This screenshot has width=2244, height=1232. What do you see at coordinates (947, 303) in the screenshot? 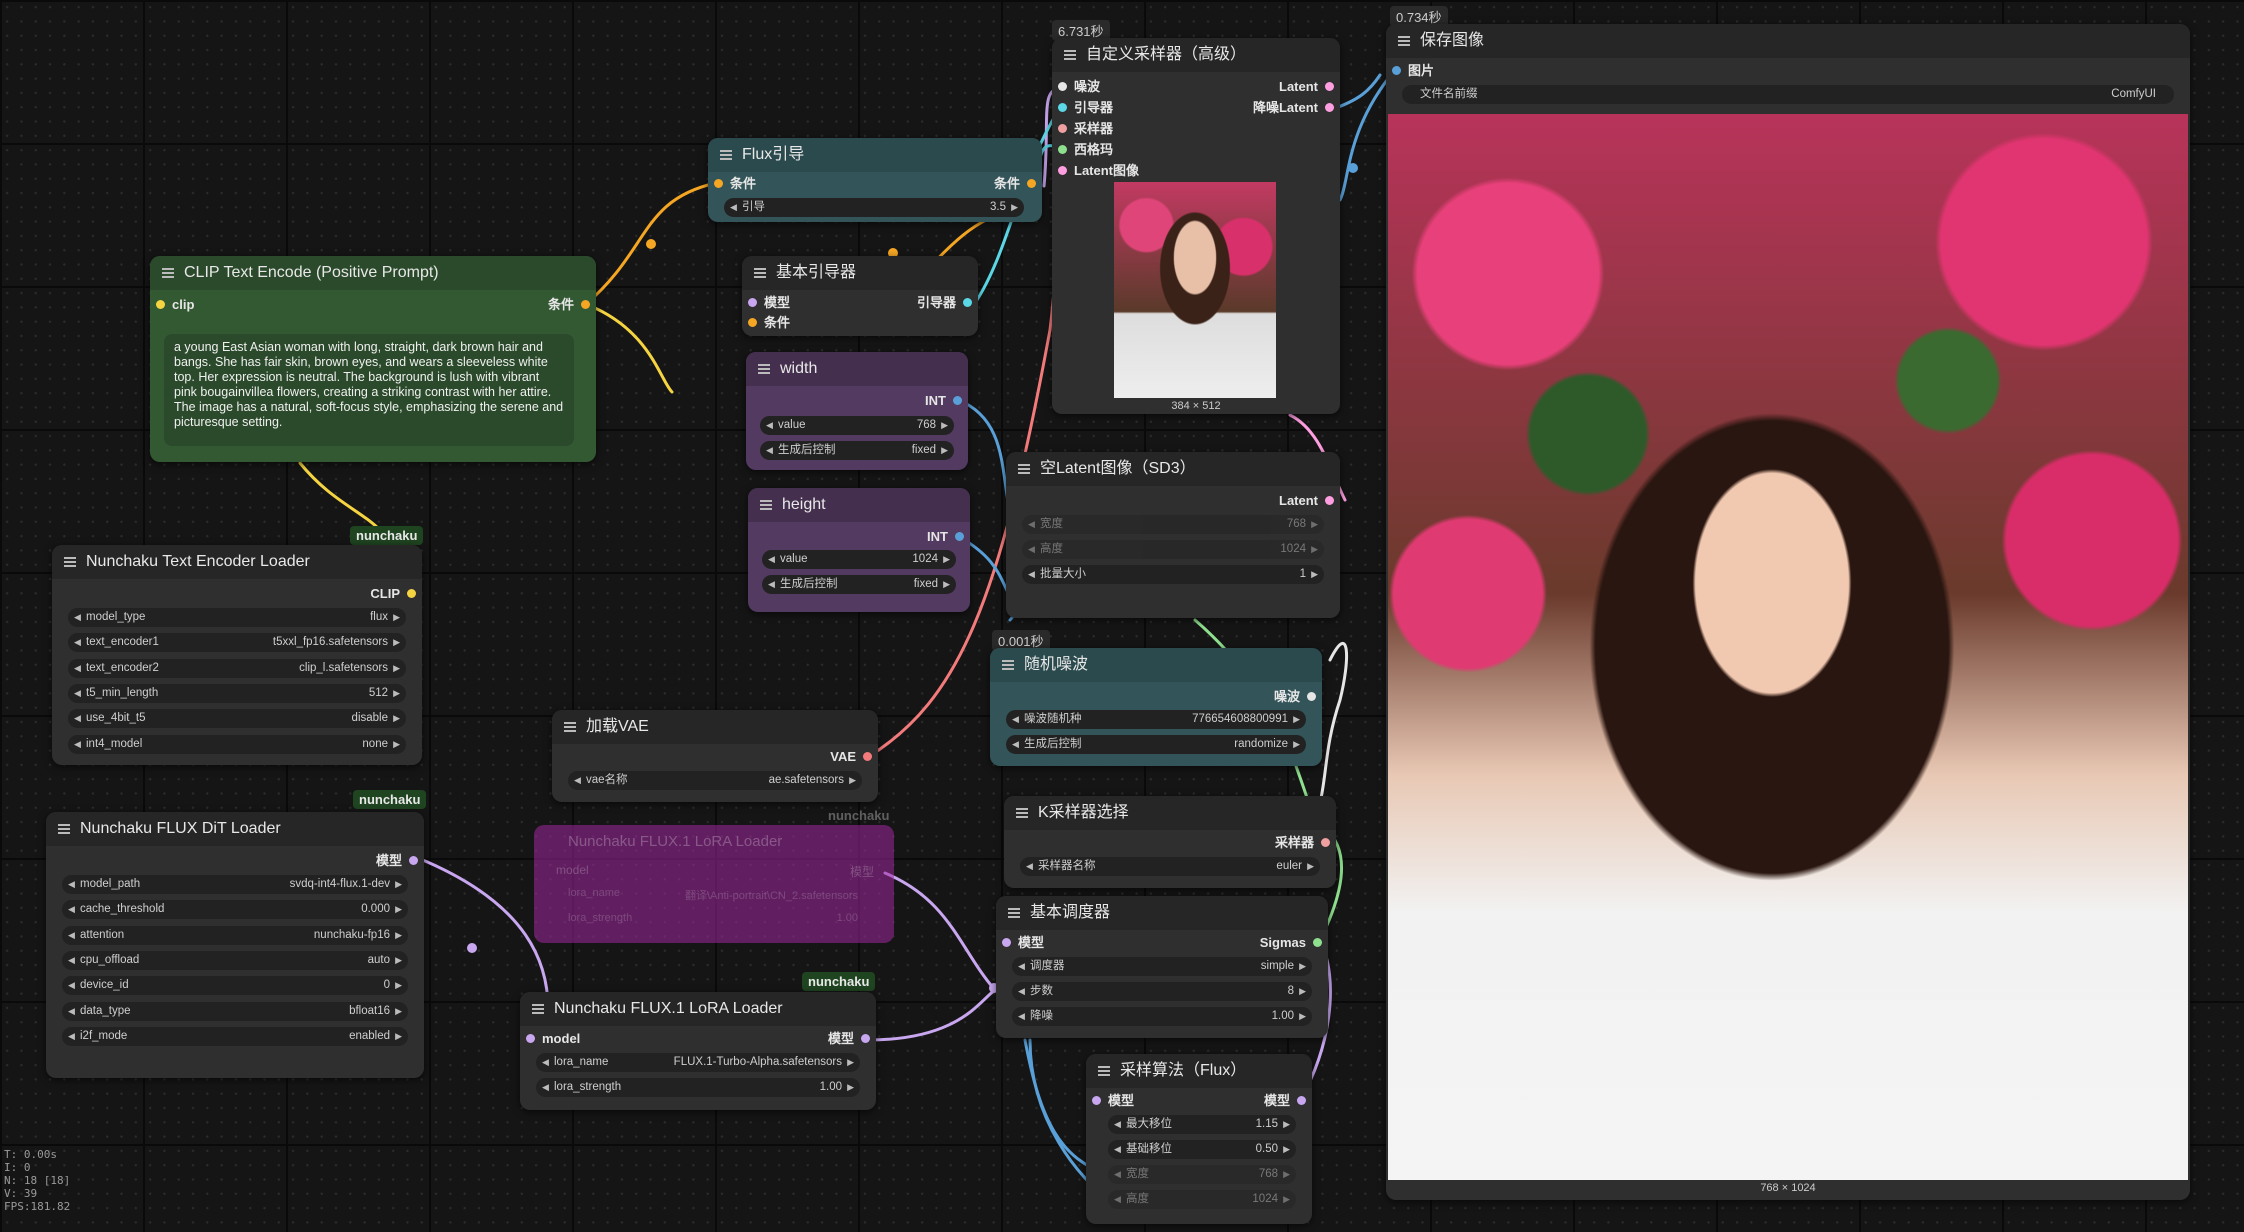
I see `guider-output: 引导器` at bounding box center [947, 303].